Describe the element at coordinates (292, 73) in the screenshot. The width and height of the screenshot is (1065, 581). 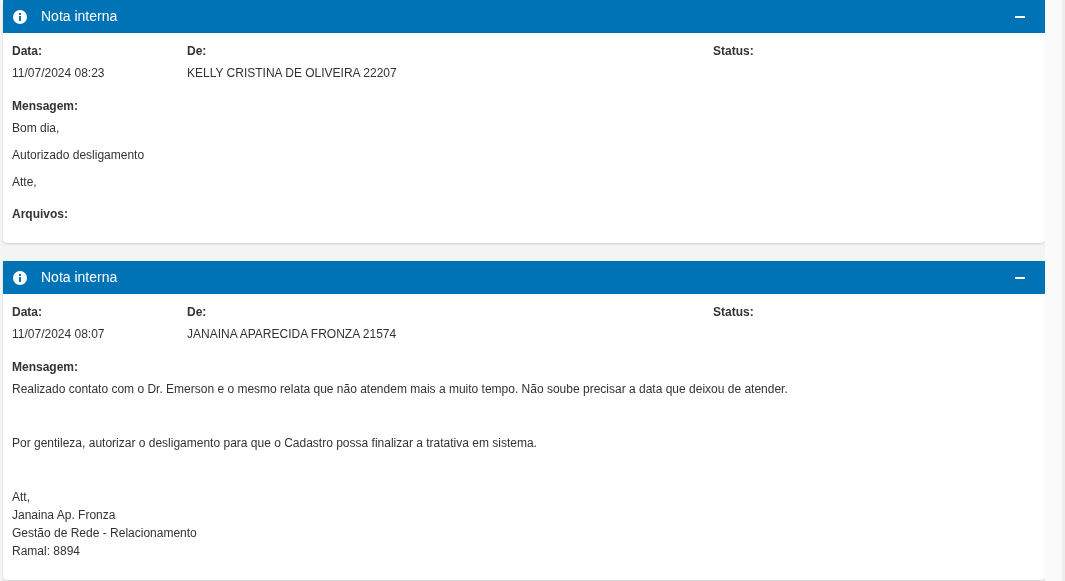
I see `field-value: KELLY CRISTINA DE OLIVEIRA 22207` at that location.